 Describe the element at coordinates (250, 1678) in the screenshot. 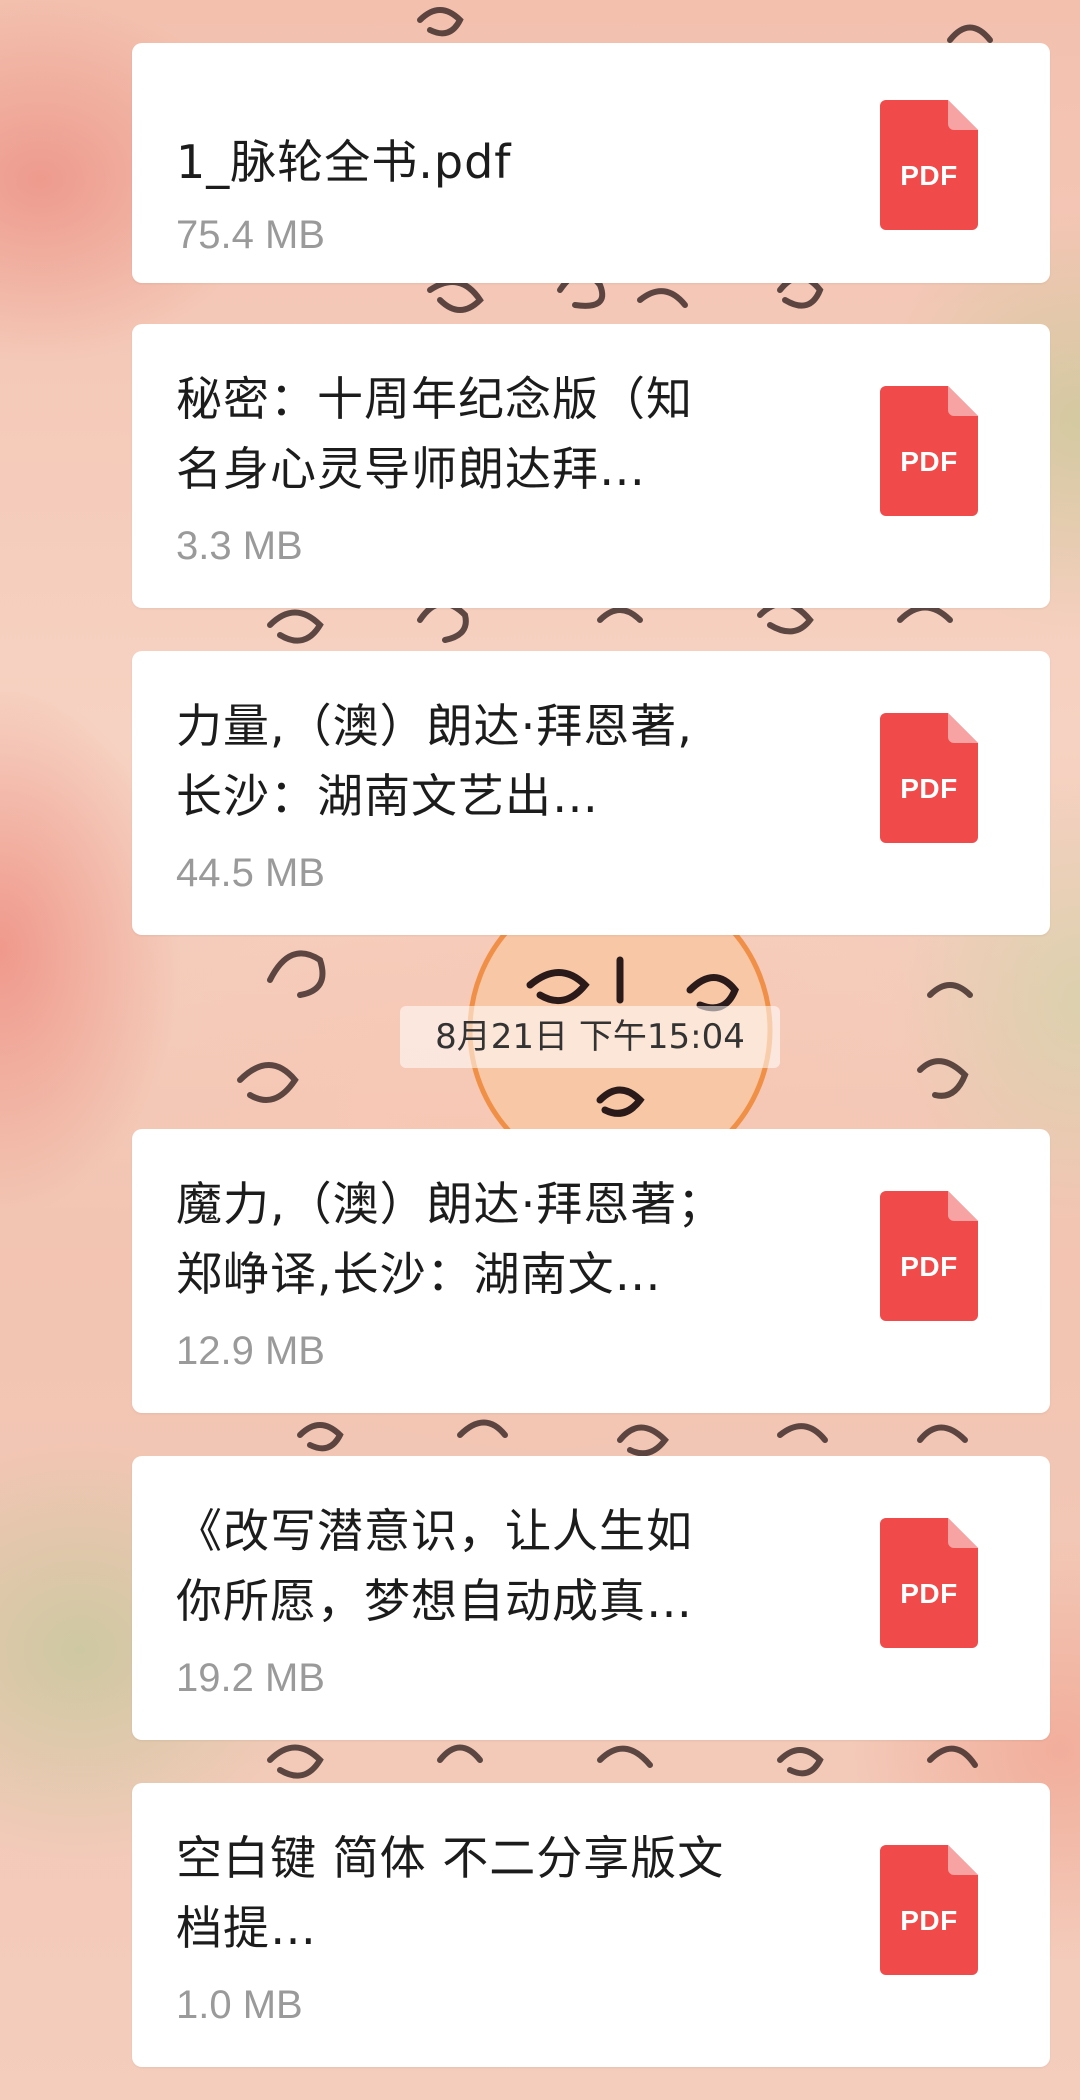

I see `file-size: 19.2 MB` at that location.